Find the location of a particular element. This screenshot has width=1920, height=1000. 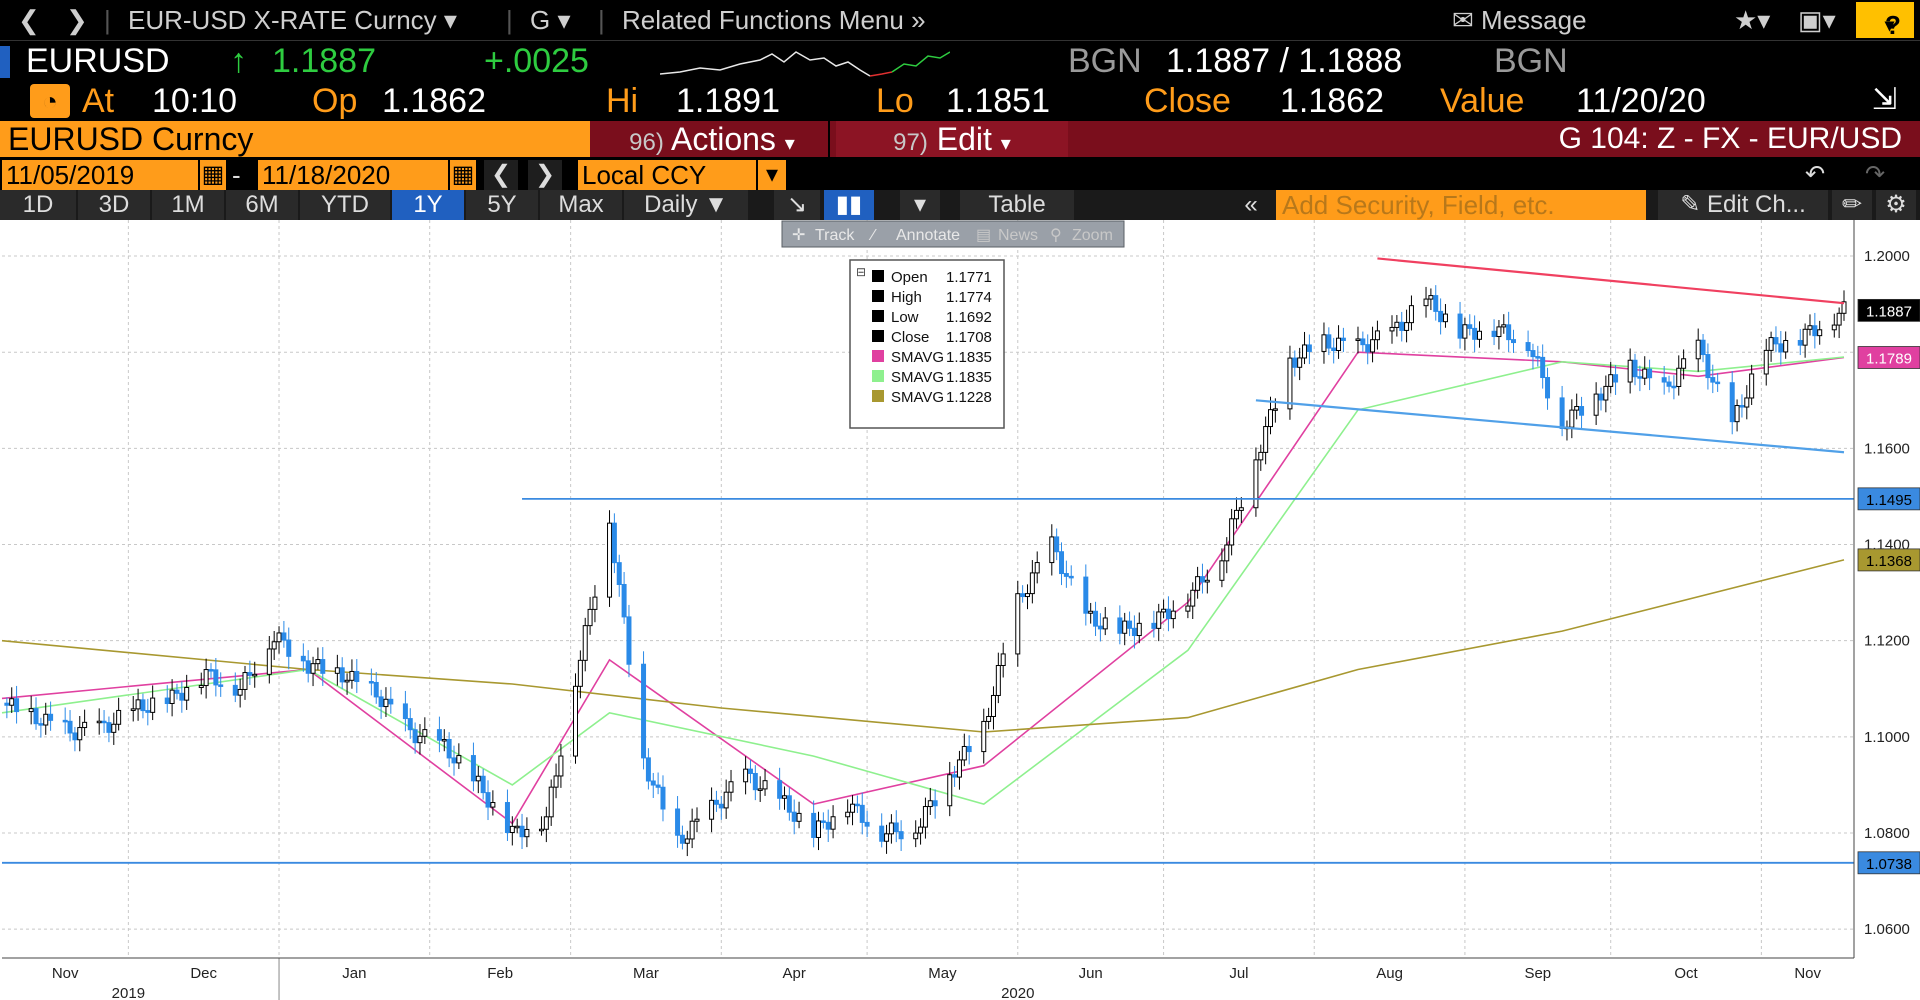

y-tick-label: 1.0600 is located at coordinates (1887, 929).